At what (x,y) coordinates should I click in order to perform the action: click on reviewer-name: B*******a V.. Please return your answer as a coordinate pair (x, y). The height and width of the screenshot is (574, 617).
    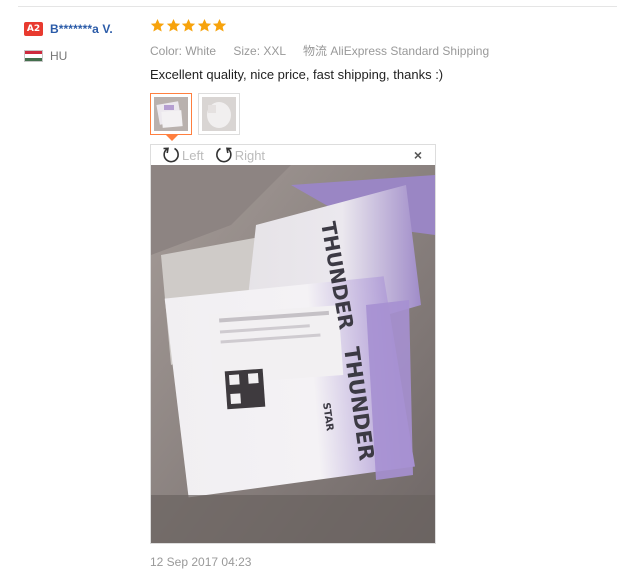
    Looking at the image, I should click on (81, 29).